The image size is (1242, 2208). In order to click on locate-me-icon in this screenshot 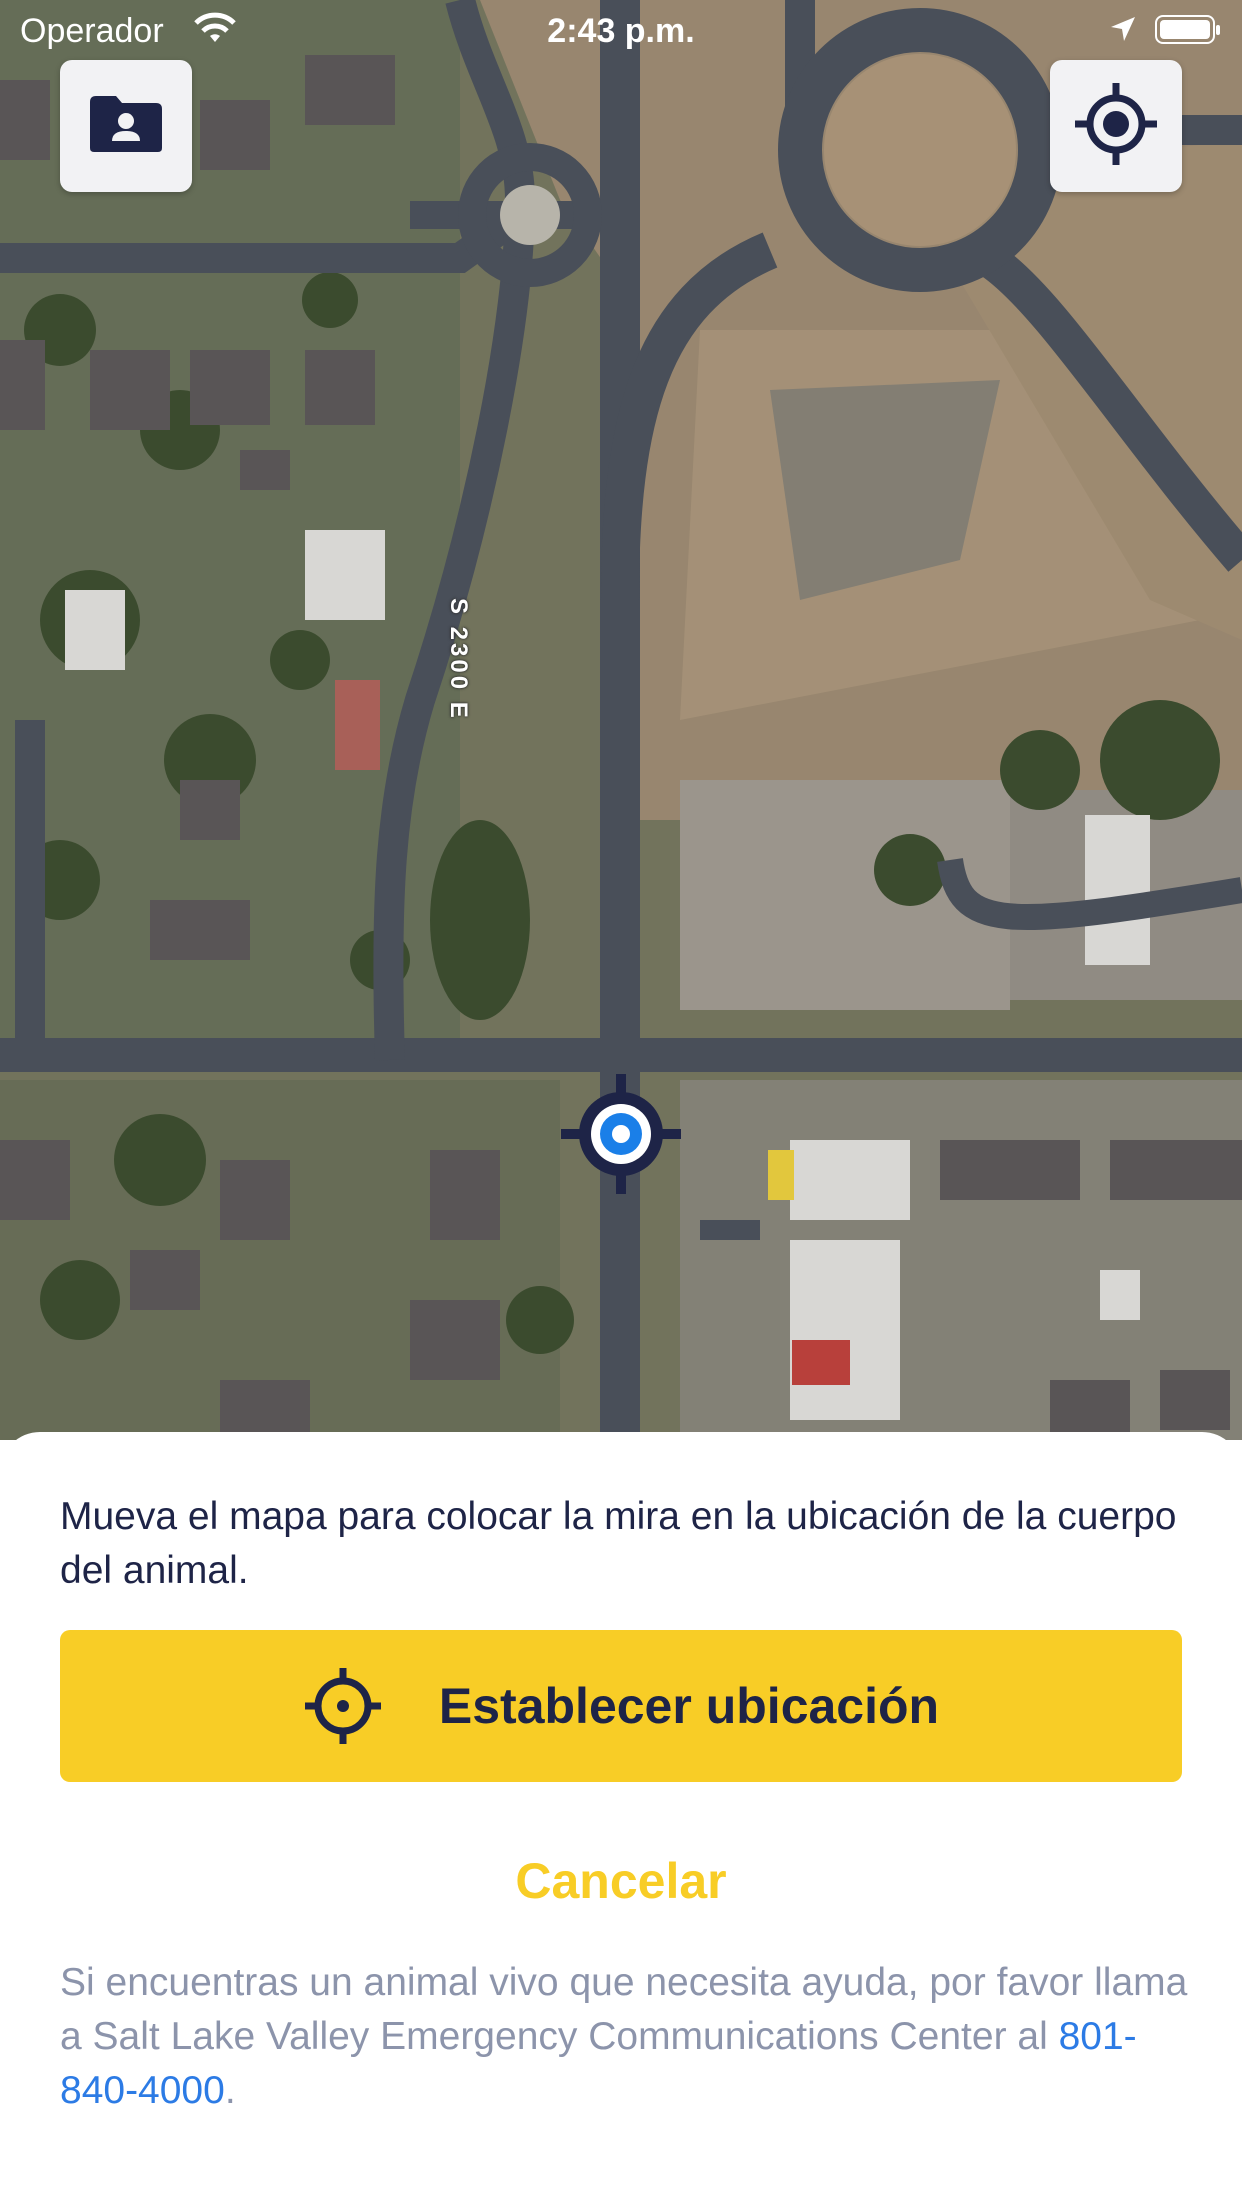, I will do `click(1116, 126)`.